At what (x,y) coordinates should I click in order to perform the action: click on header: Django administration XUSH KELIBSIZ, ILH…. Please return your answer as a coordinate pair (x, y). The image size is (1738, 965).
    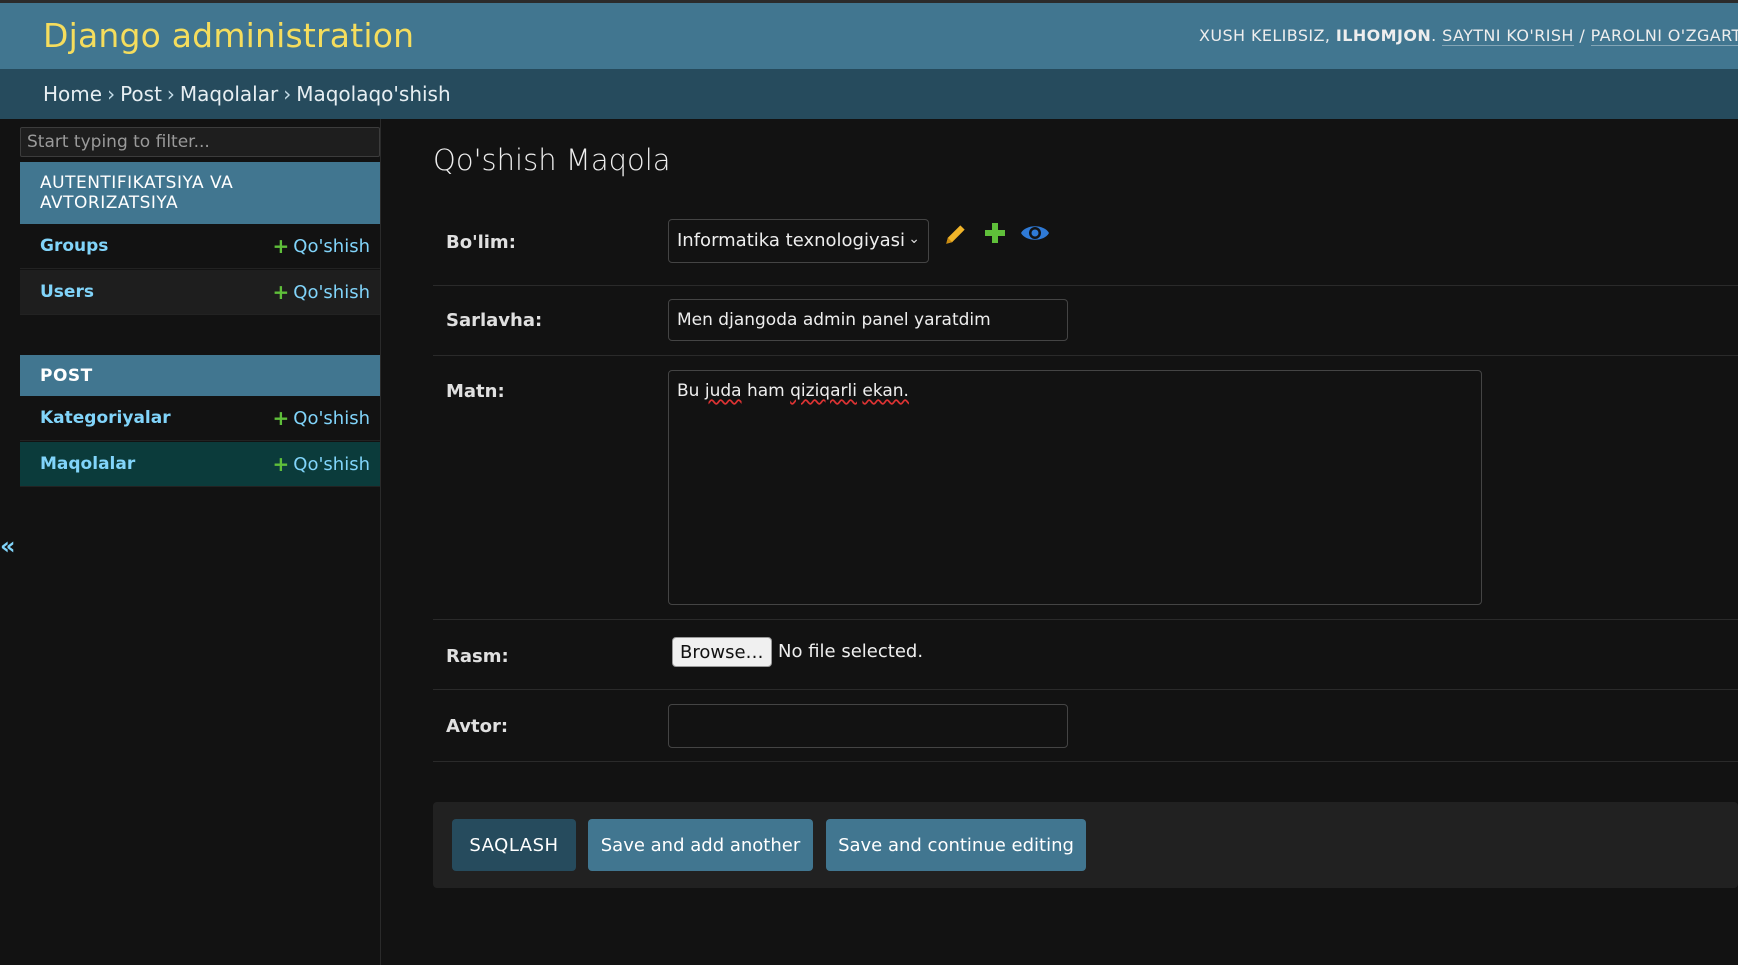
    Looking at the image, I should click on (869, 36).